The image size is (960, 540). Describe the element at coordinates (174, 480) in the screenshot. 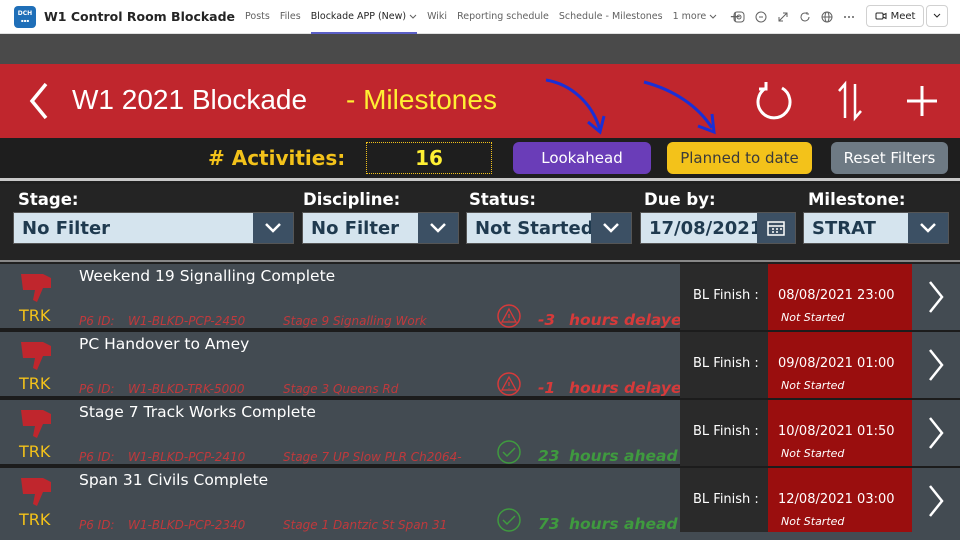

I see `activity-title: Span 31 Civils Complete` at that location.